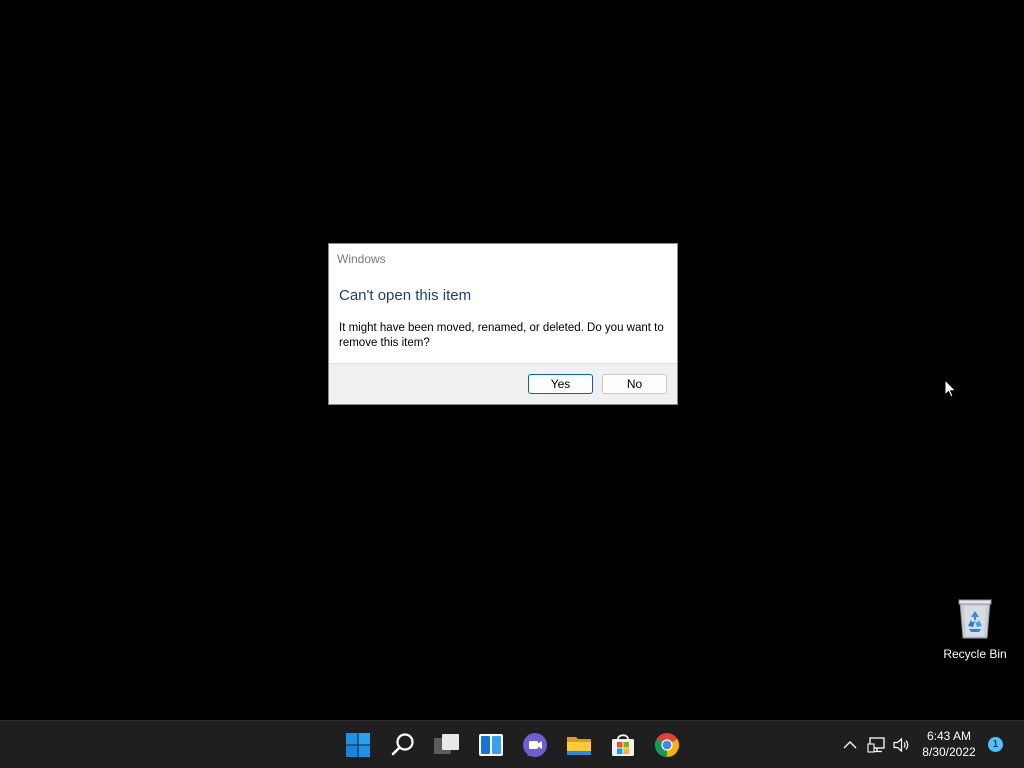  I want to click on dialog-title: Windows, so click(361, 259).